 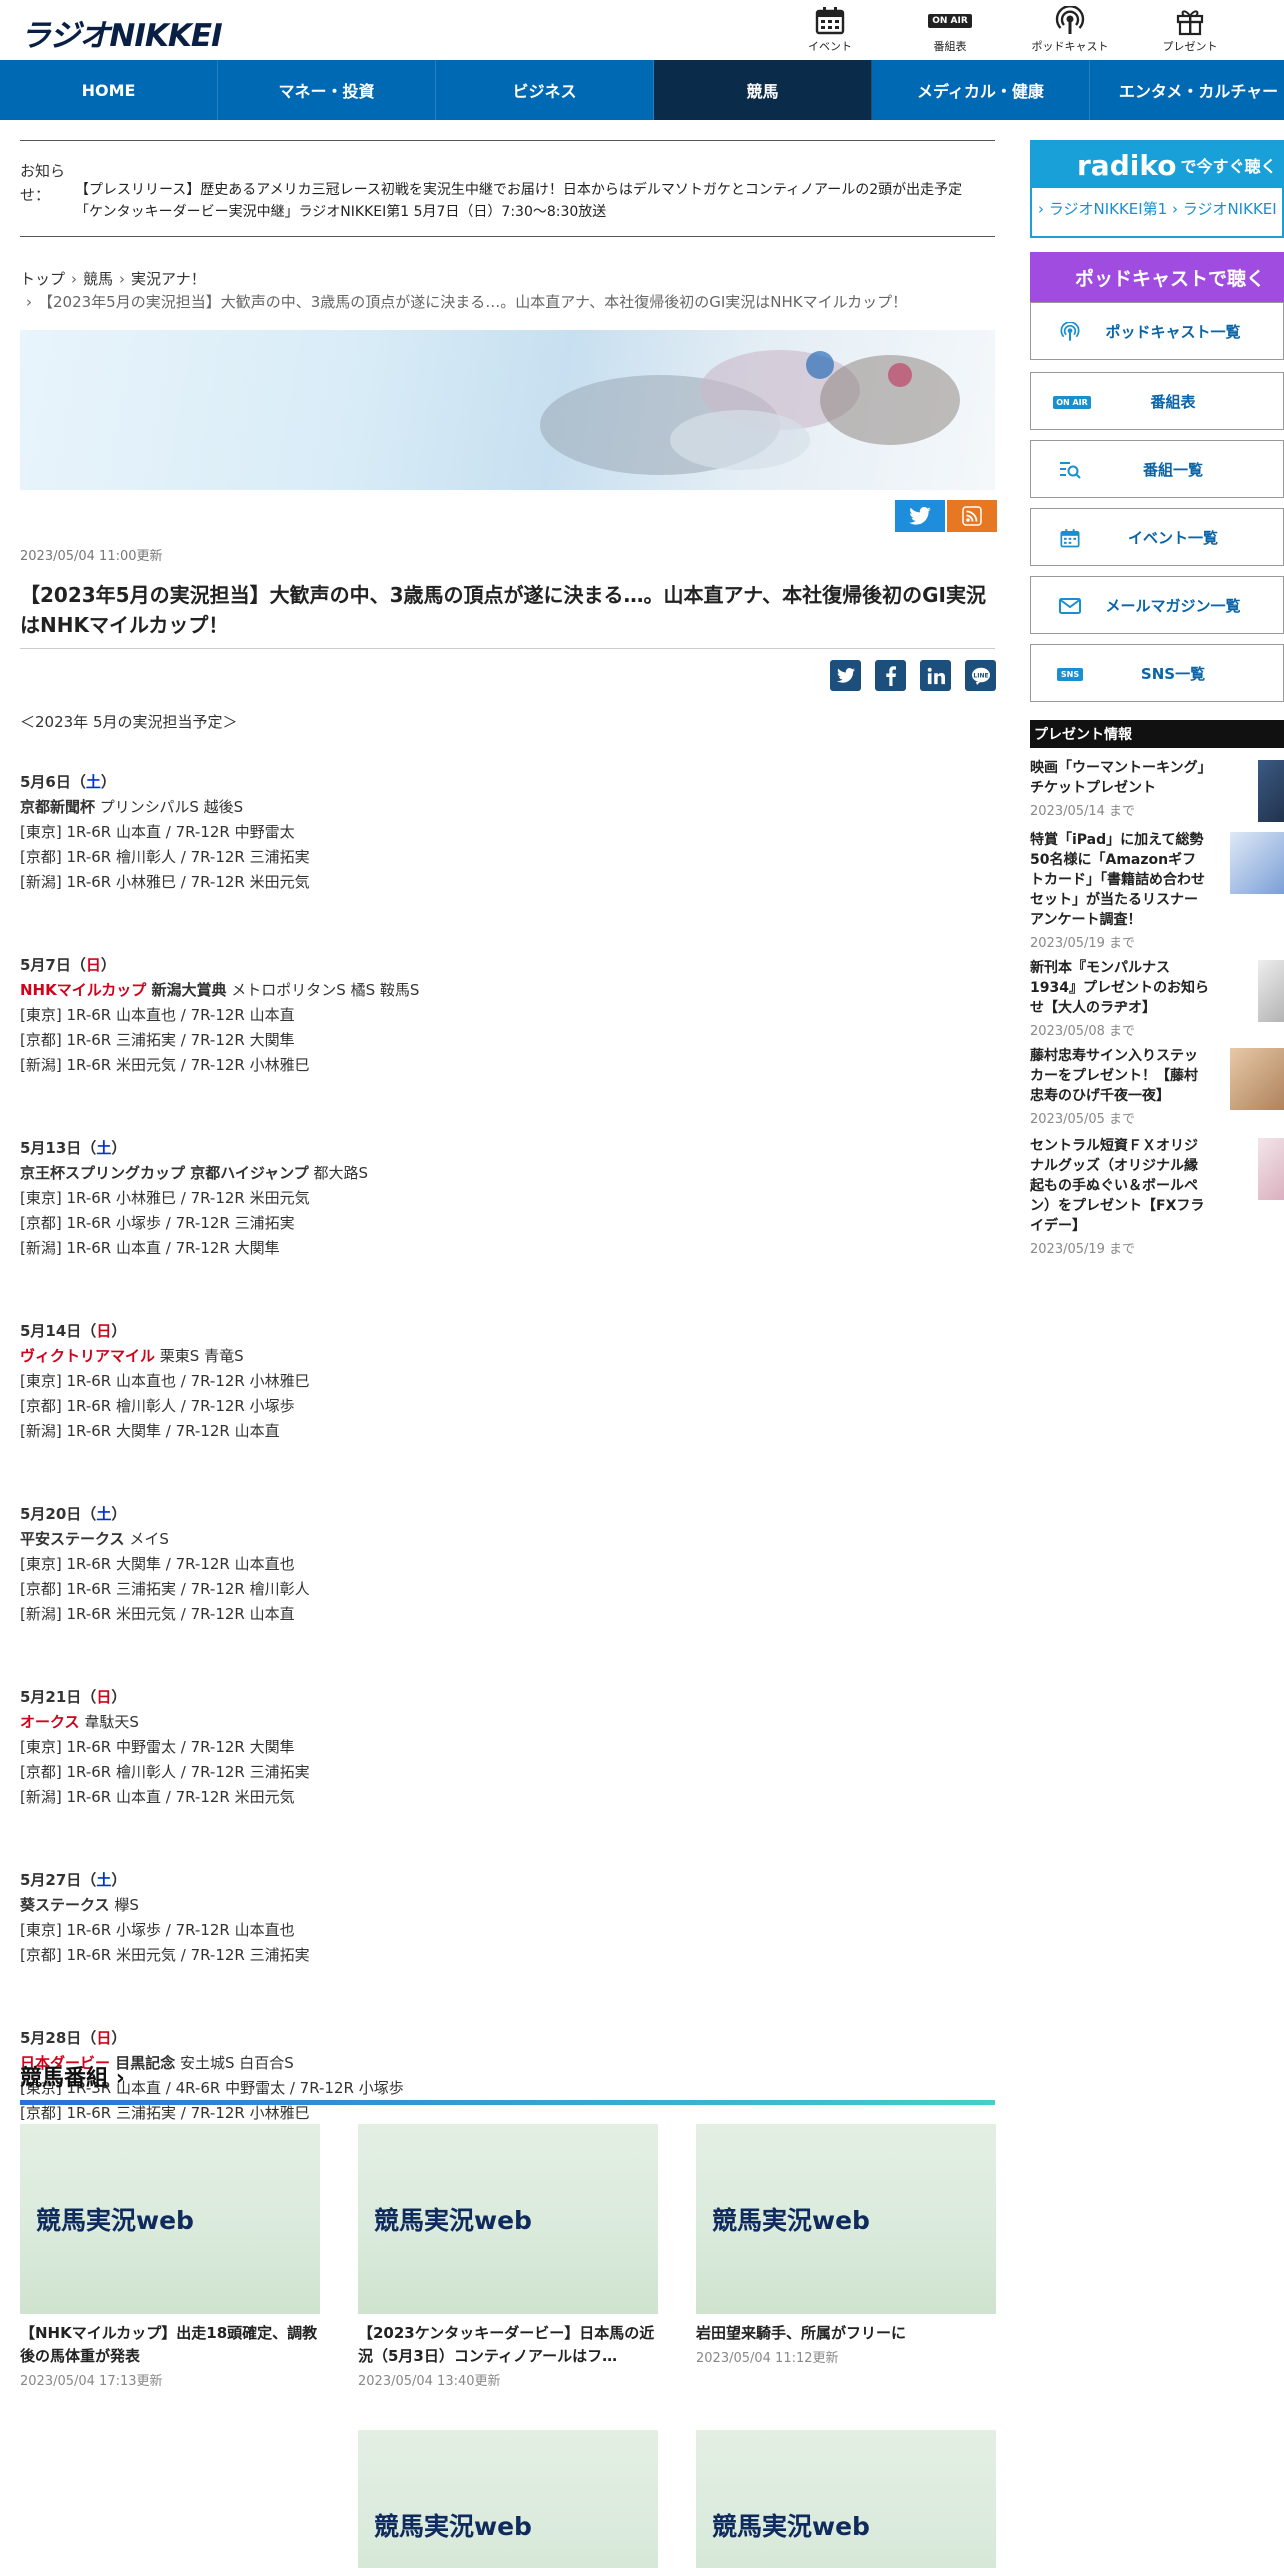 What do you see at coordinates (1120, 988) in the screenshot?
I see `present-title: 新刊本『モンパルナス1934』プレゼントのお知らせ【大人のラヂオ】` at bounding box center [1120, 988].